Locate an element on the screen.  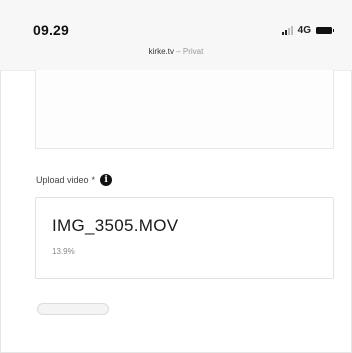
status-indicators: 4G is located at coordinates (307, 30).